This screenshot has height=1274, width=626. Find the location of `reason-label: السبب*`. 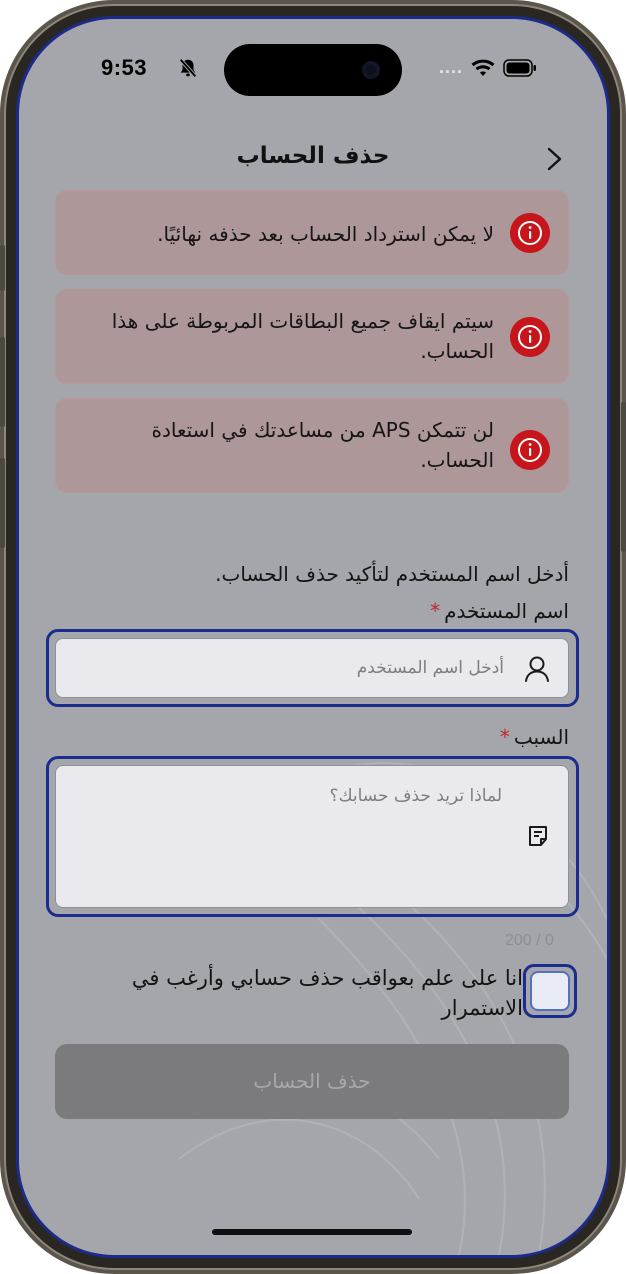

reason-label: السبب* is located at coordinates (534, 737).